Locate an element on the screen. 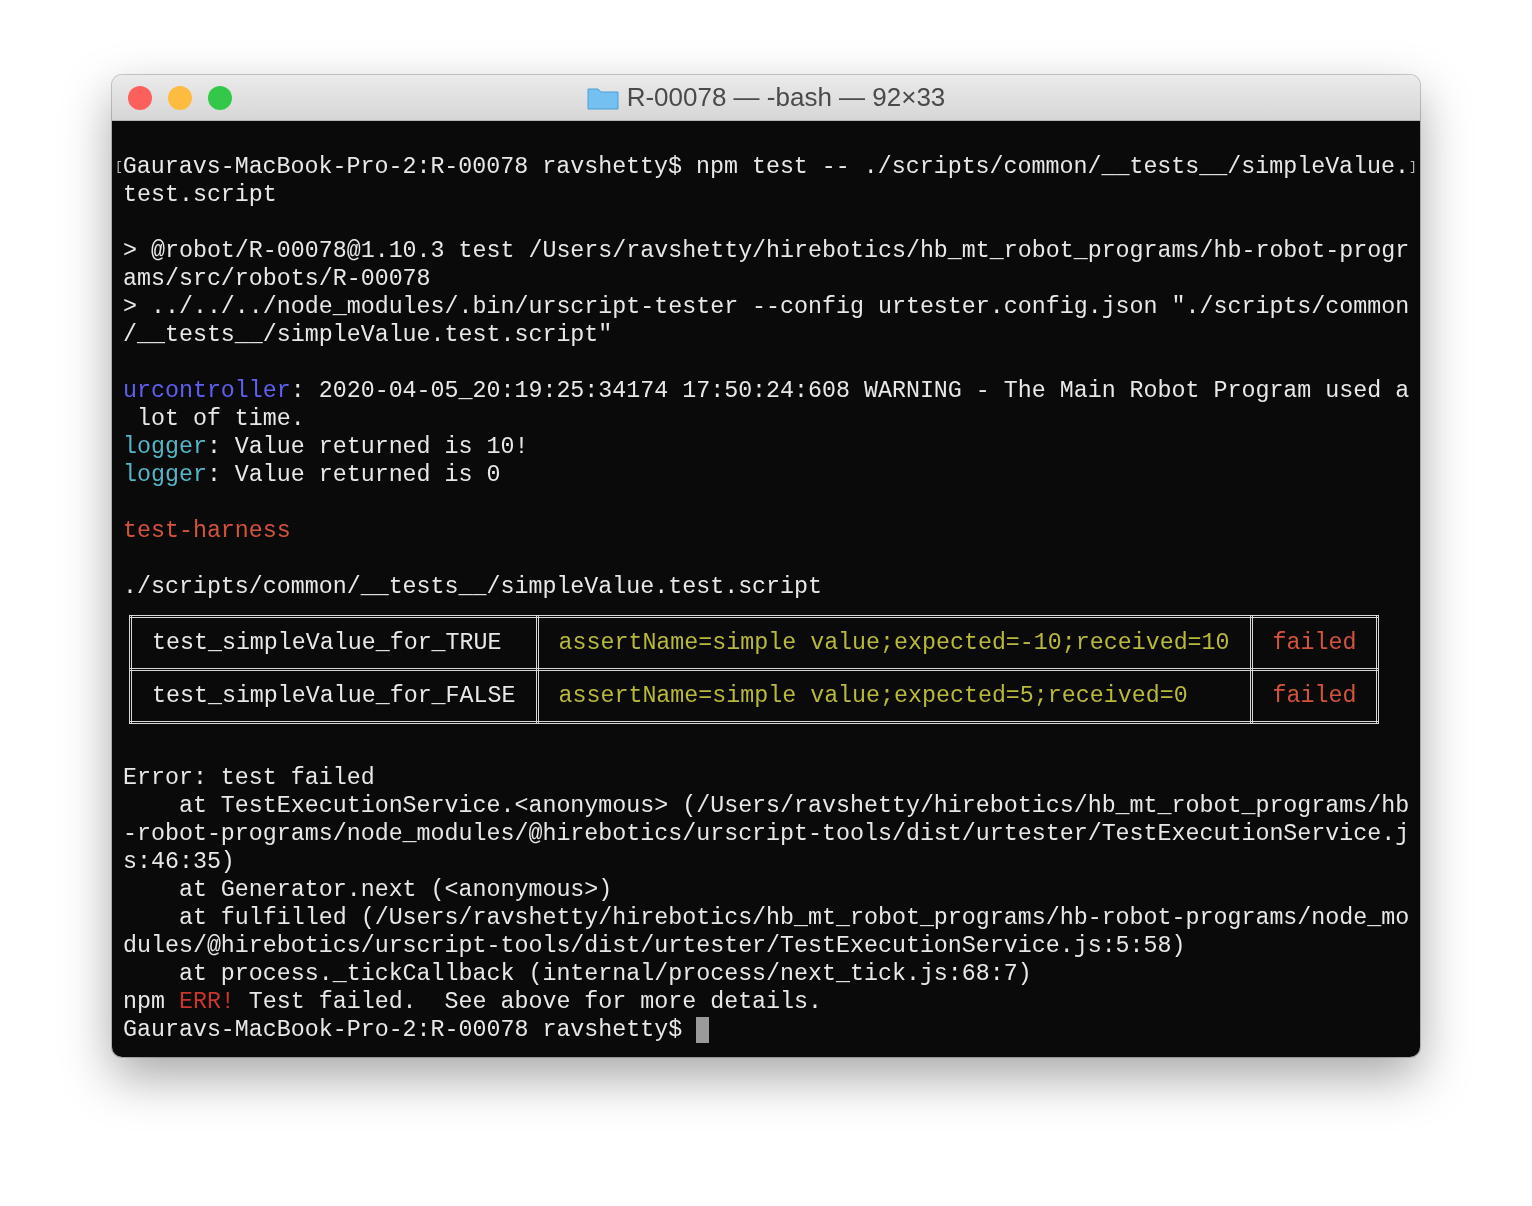  output-text: -robot-programs/node_modules/@hirebotics/urscript-tools/dist/urtester/TestExecutionService.j is located at coordinates (766, 834).